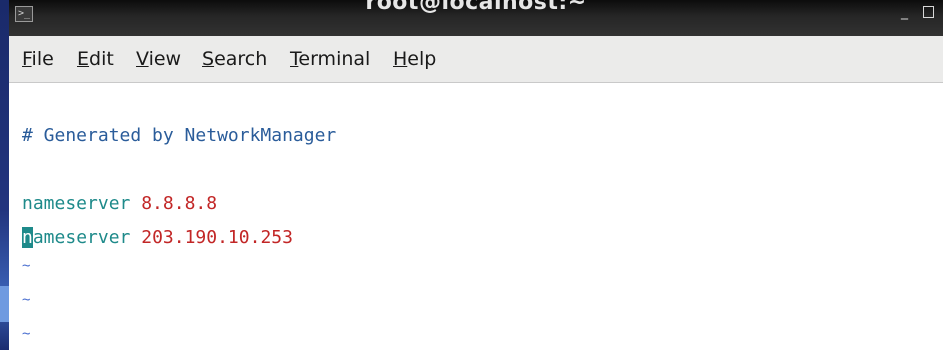 The height and width of the screenshot is (350, 943). What do you see at coordinates (101, 59) in the screenshot?
I see `menu-edit-label: dit` at bounding box center [101, 59].